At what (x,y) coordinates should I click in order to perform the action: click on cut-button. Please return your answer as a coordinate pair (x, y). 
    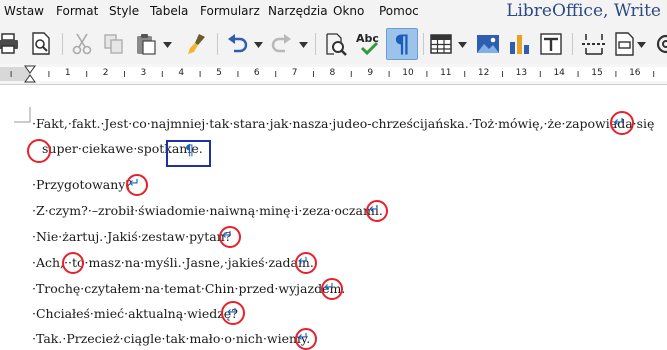
    Looking at the image, I should click on (82, 44).